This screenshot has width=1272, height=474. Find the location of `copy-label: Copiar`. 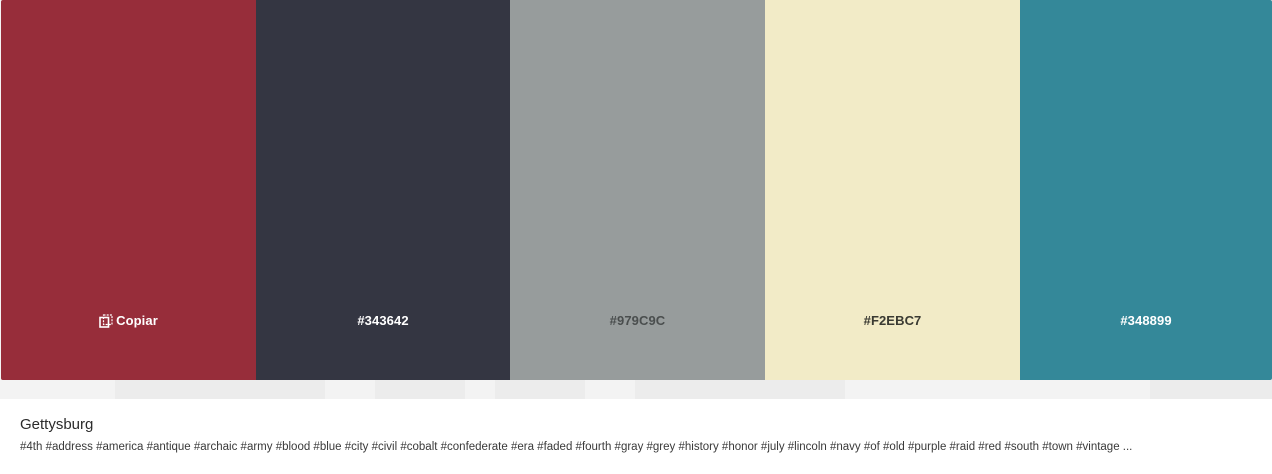

copy-label: Copiar is located at coordinates (137, 320).